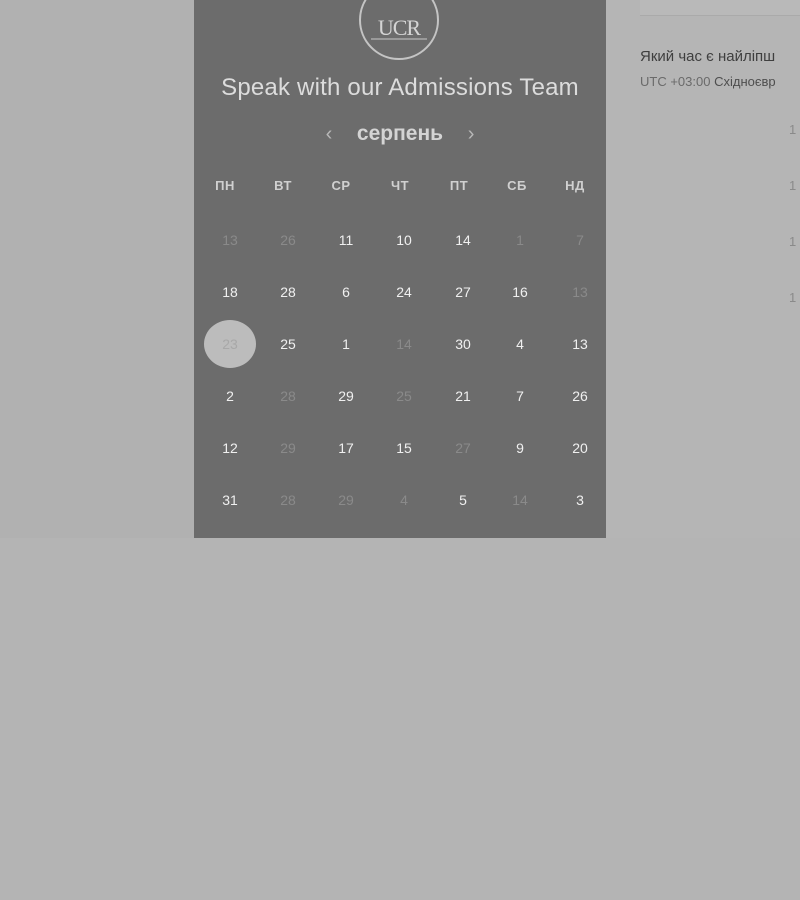  Describe the element at coordinates (675, 81) in the screenshot. I see `timezone-offset: UTC +03:00` at that location.